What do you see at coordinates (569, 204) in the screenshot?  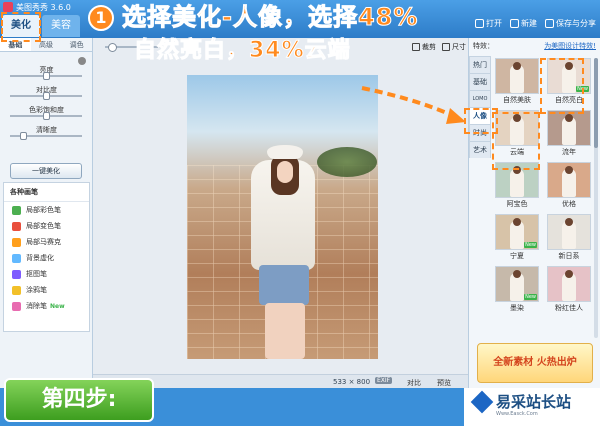 I see `effect-label: 优格` at bounding box center [569, 204].